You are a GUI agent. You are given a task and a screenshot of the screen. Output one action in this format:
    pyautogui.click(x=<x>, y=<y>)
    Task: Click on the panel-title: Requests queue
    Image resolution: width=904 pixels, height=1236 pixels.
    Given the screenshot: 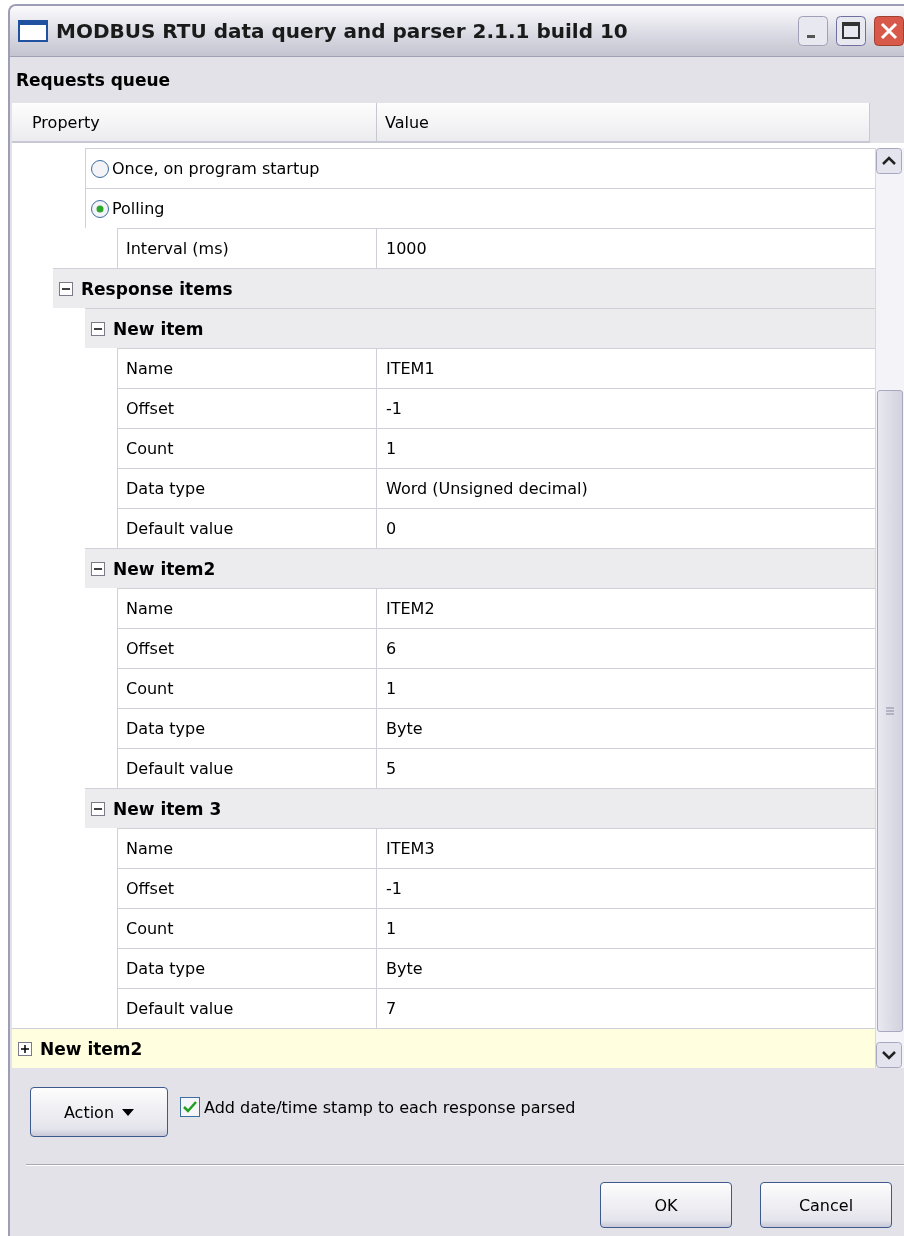 What is the action you would take?
    pyautogui.click(x=93, y=80)
    